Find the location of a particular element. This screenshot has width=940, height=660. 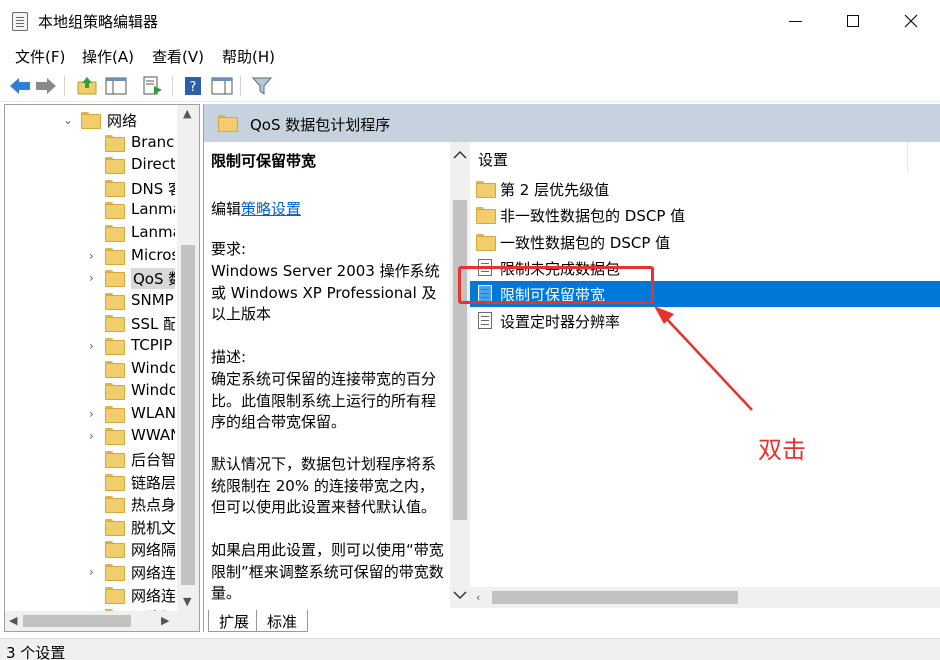

tree-item: ⌄ 网络 is located at coordinates (90, 120).